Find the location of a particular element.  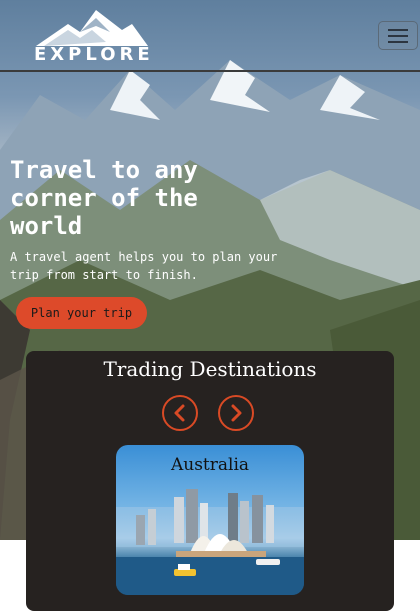

hamburger-icon is located at coordinates (398, 29).